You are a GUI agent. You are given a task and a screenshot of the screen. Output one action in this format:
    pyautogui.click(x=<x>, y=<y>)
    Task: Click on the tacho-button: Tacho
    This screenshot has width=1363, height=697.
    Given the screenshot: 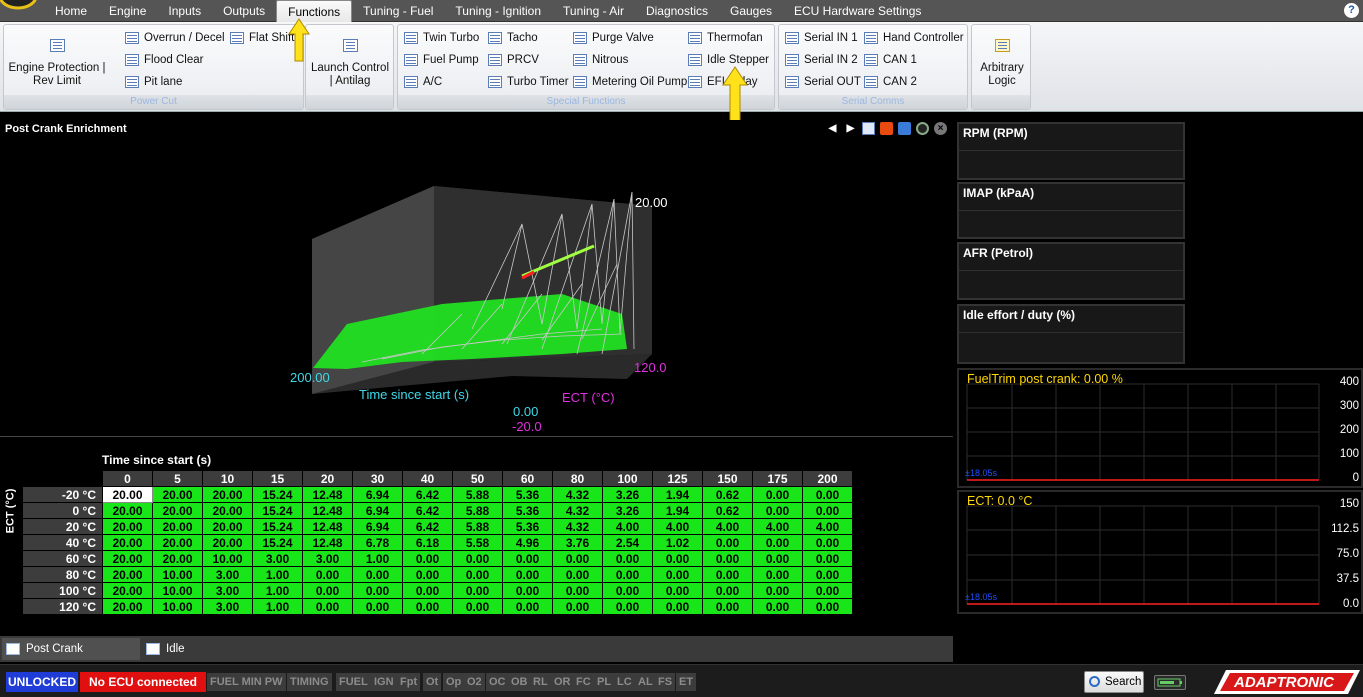 What is the action you would take?
    pyautogui.click(x=513, y=38)
    